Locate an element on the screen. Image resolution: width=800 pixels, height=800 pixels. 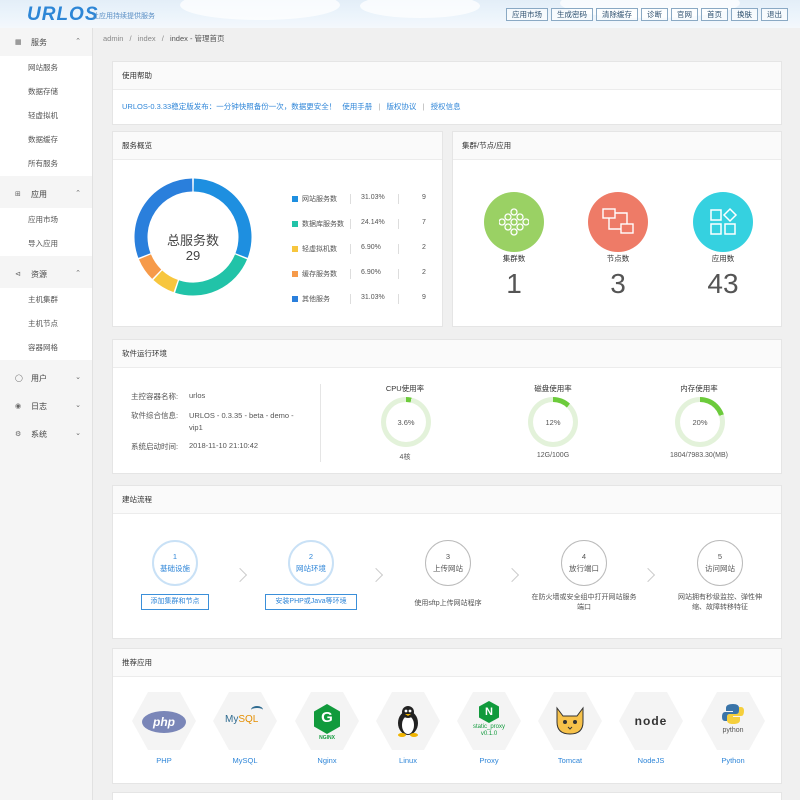
license-link: 授权信息 is located at coordinates (446, 106).